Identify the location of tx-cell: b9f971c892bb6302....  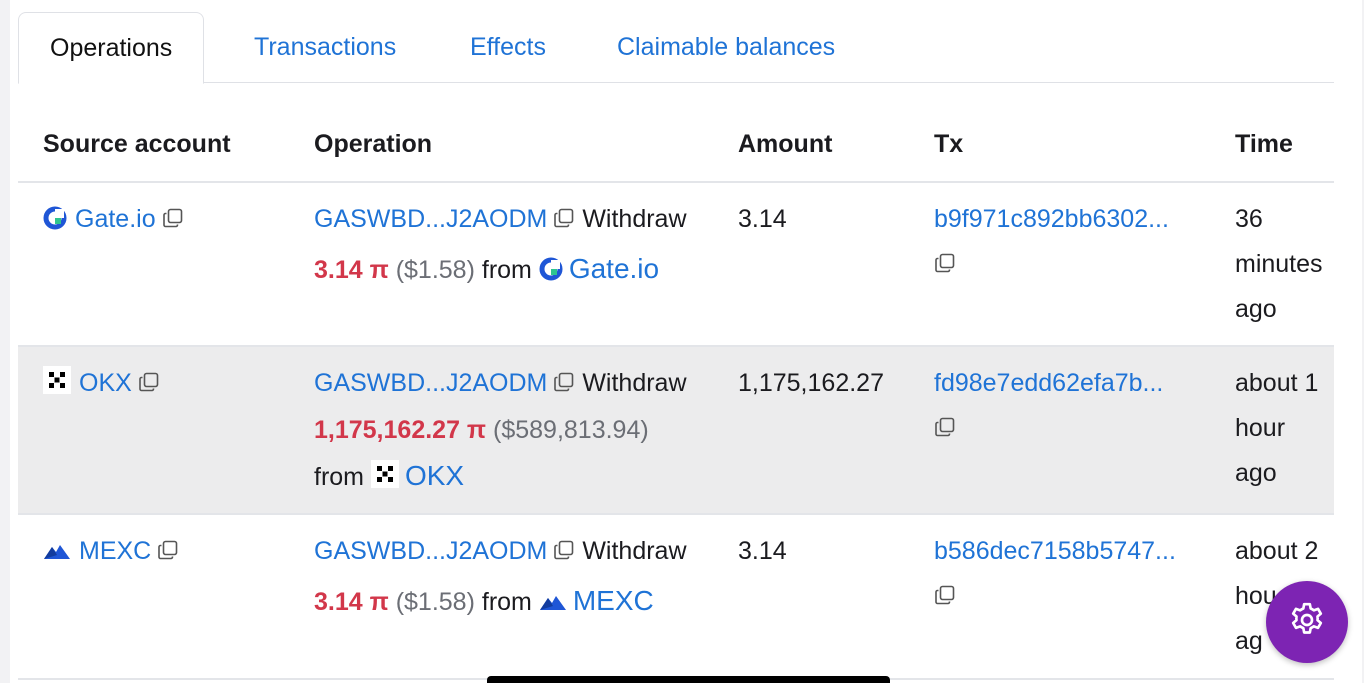
(1051, 243).